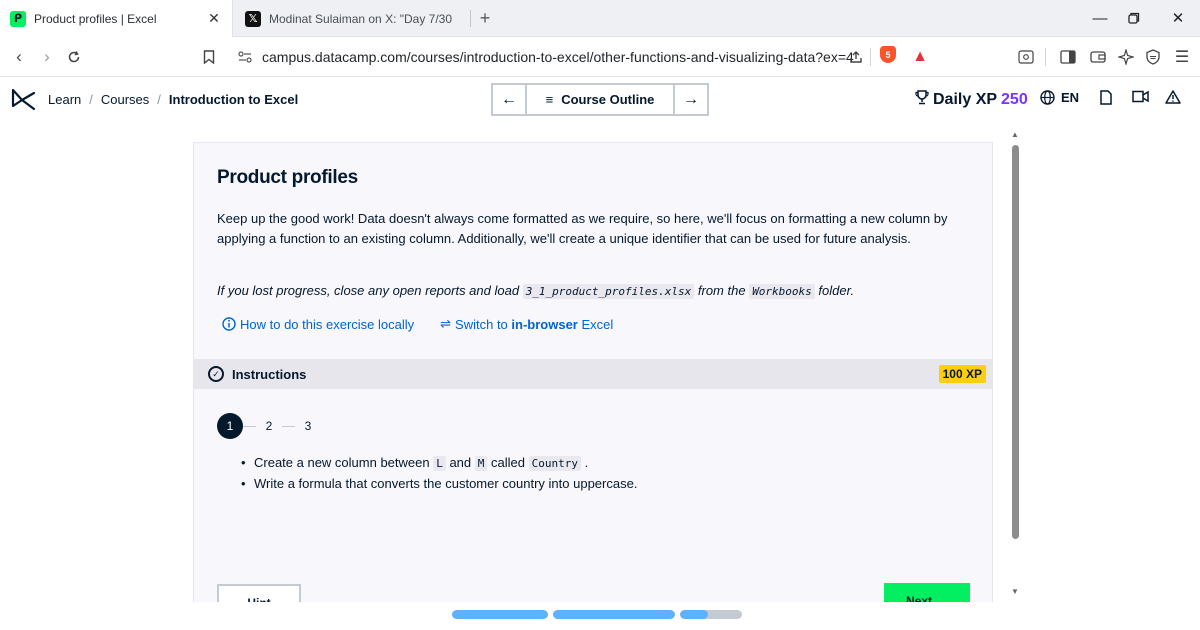  Describe the element at coordinates (259, 593) in the screenshot. I see `hint-button: Hint` at that location.